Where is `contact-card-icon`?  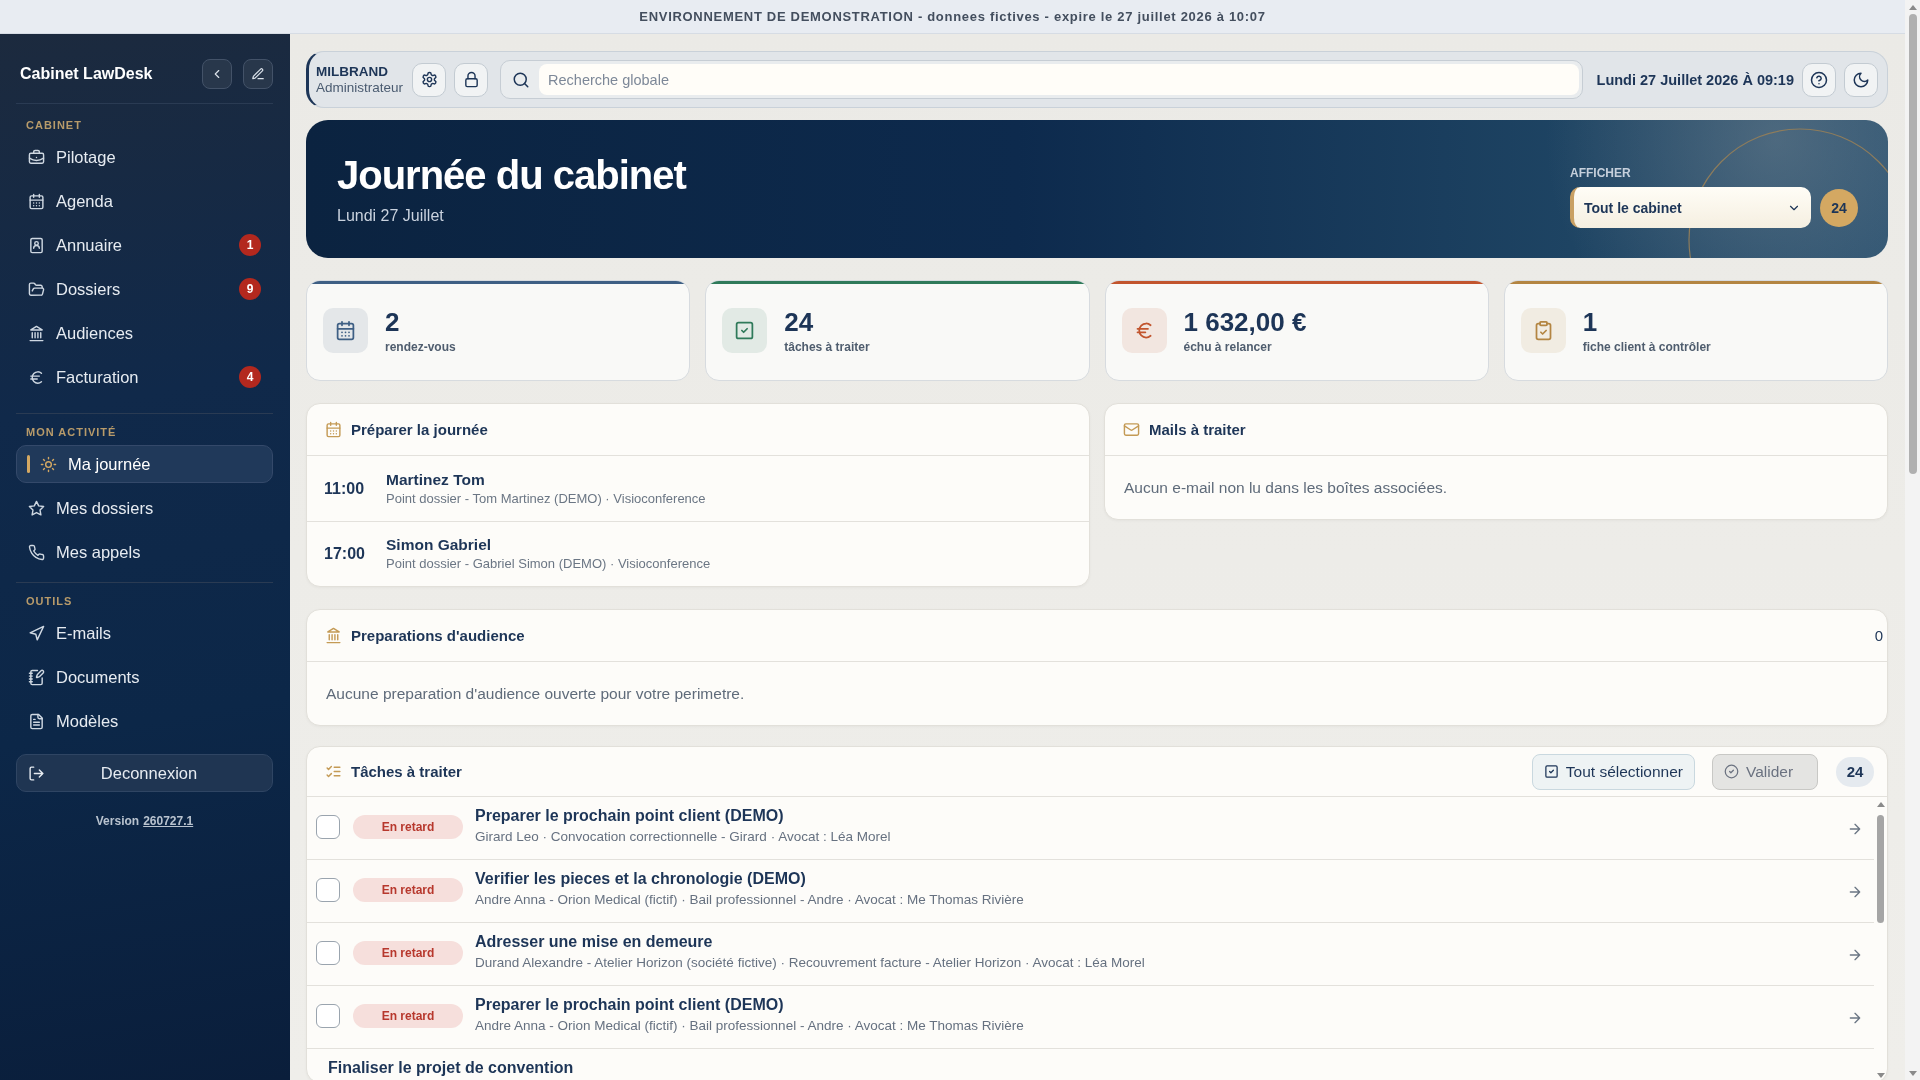 contact-card-icon is located at coordinates (36, 245).